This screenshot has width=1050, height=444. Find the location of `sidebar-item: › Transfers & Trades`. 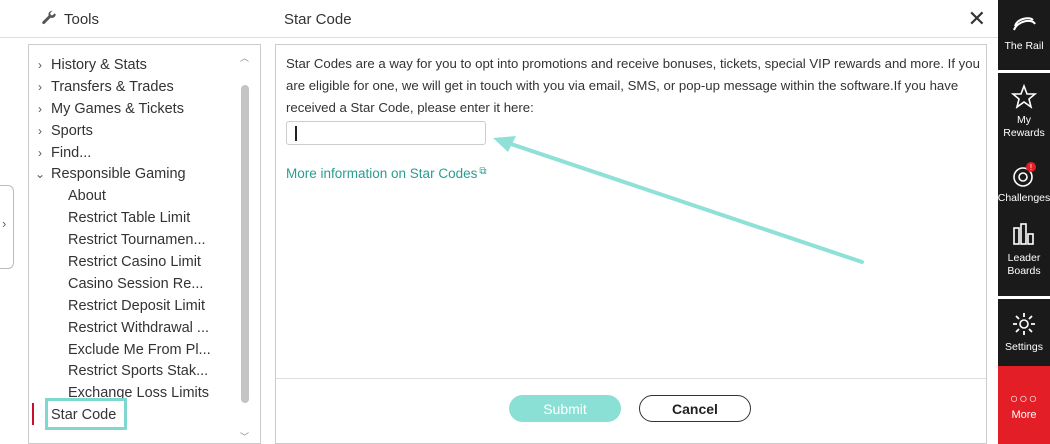

sidebar-item: › Transfers & Trades is located at coordinates (144, 87).